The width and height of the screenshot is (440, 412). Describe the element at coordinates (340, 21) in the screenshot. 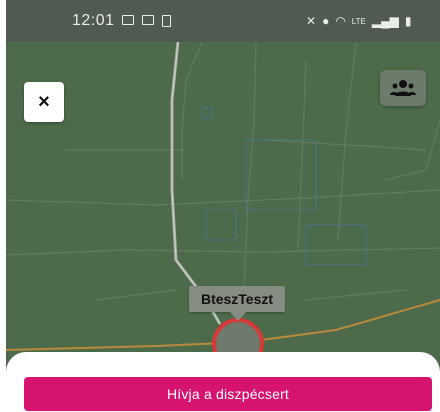

I see `wifi-icon: ◠` at that location.